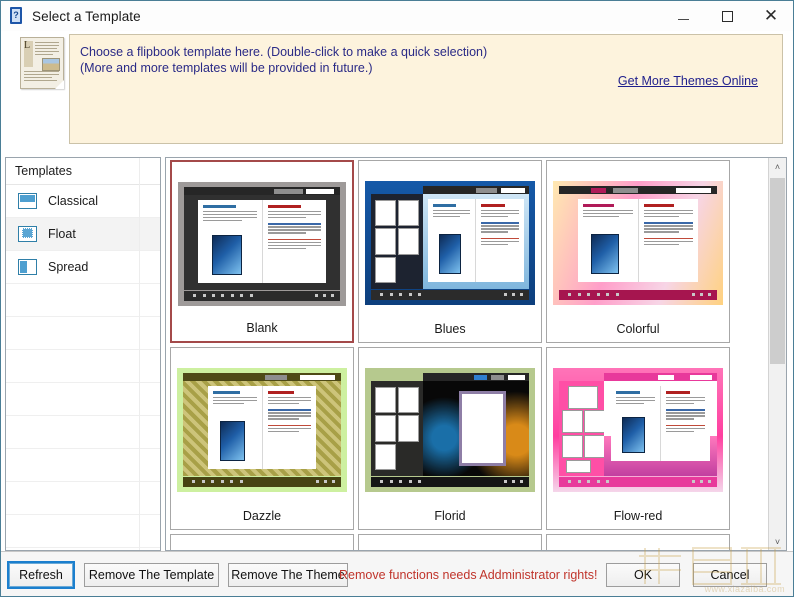 This screenshot has height=597, width=794. What do you see at coordinates (262, 516) in the screenshot?
I see `template-name: Dazzle` at bounding box center [262, 516].